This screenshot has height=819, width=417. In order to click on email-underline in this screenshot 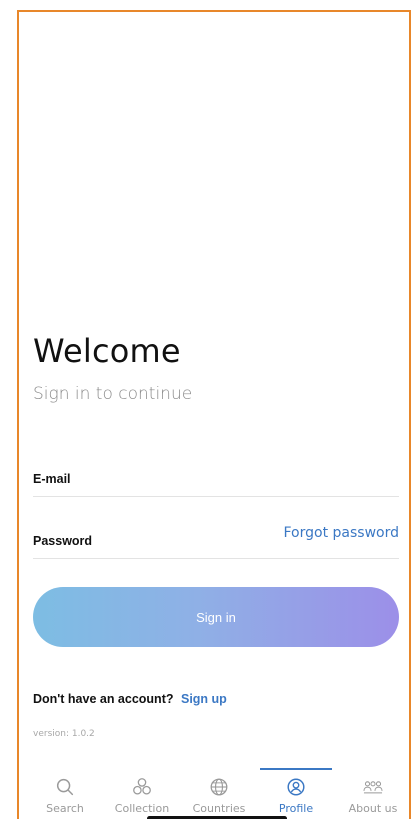, I will do `click(216, 496)`.